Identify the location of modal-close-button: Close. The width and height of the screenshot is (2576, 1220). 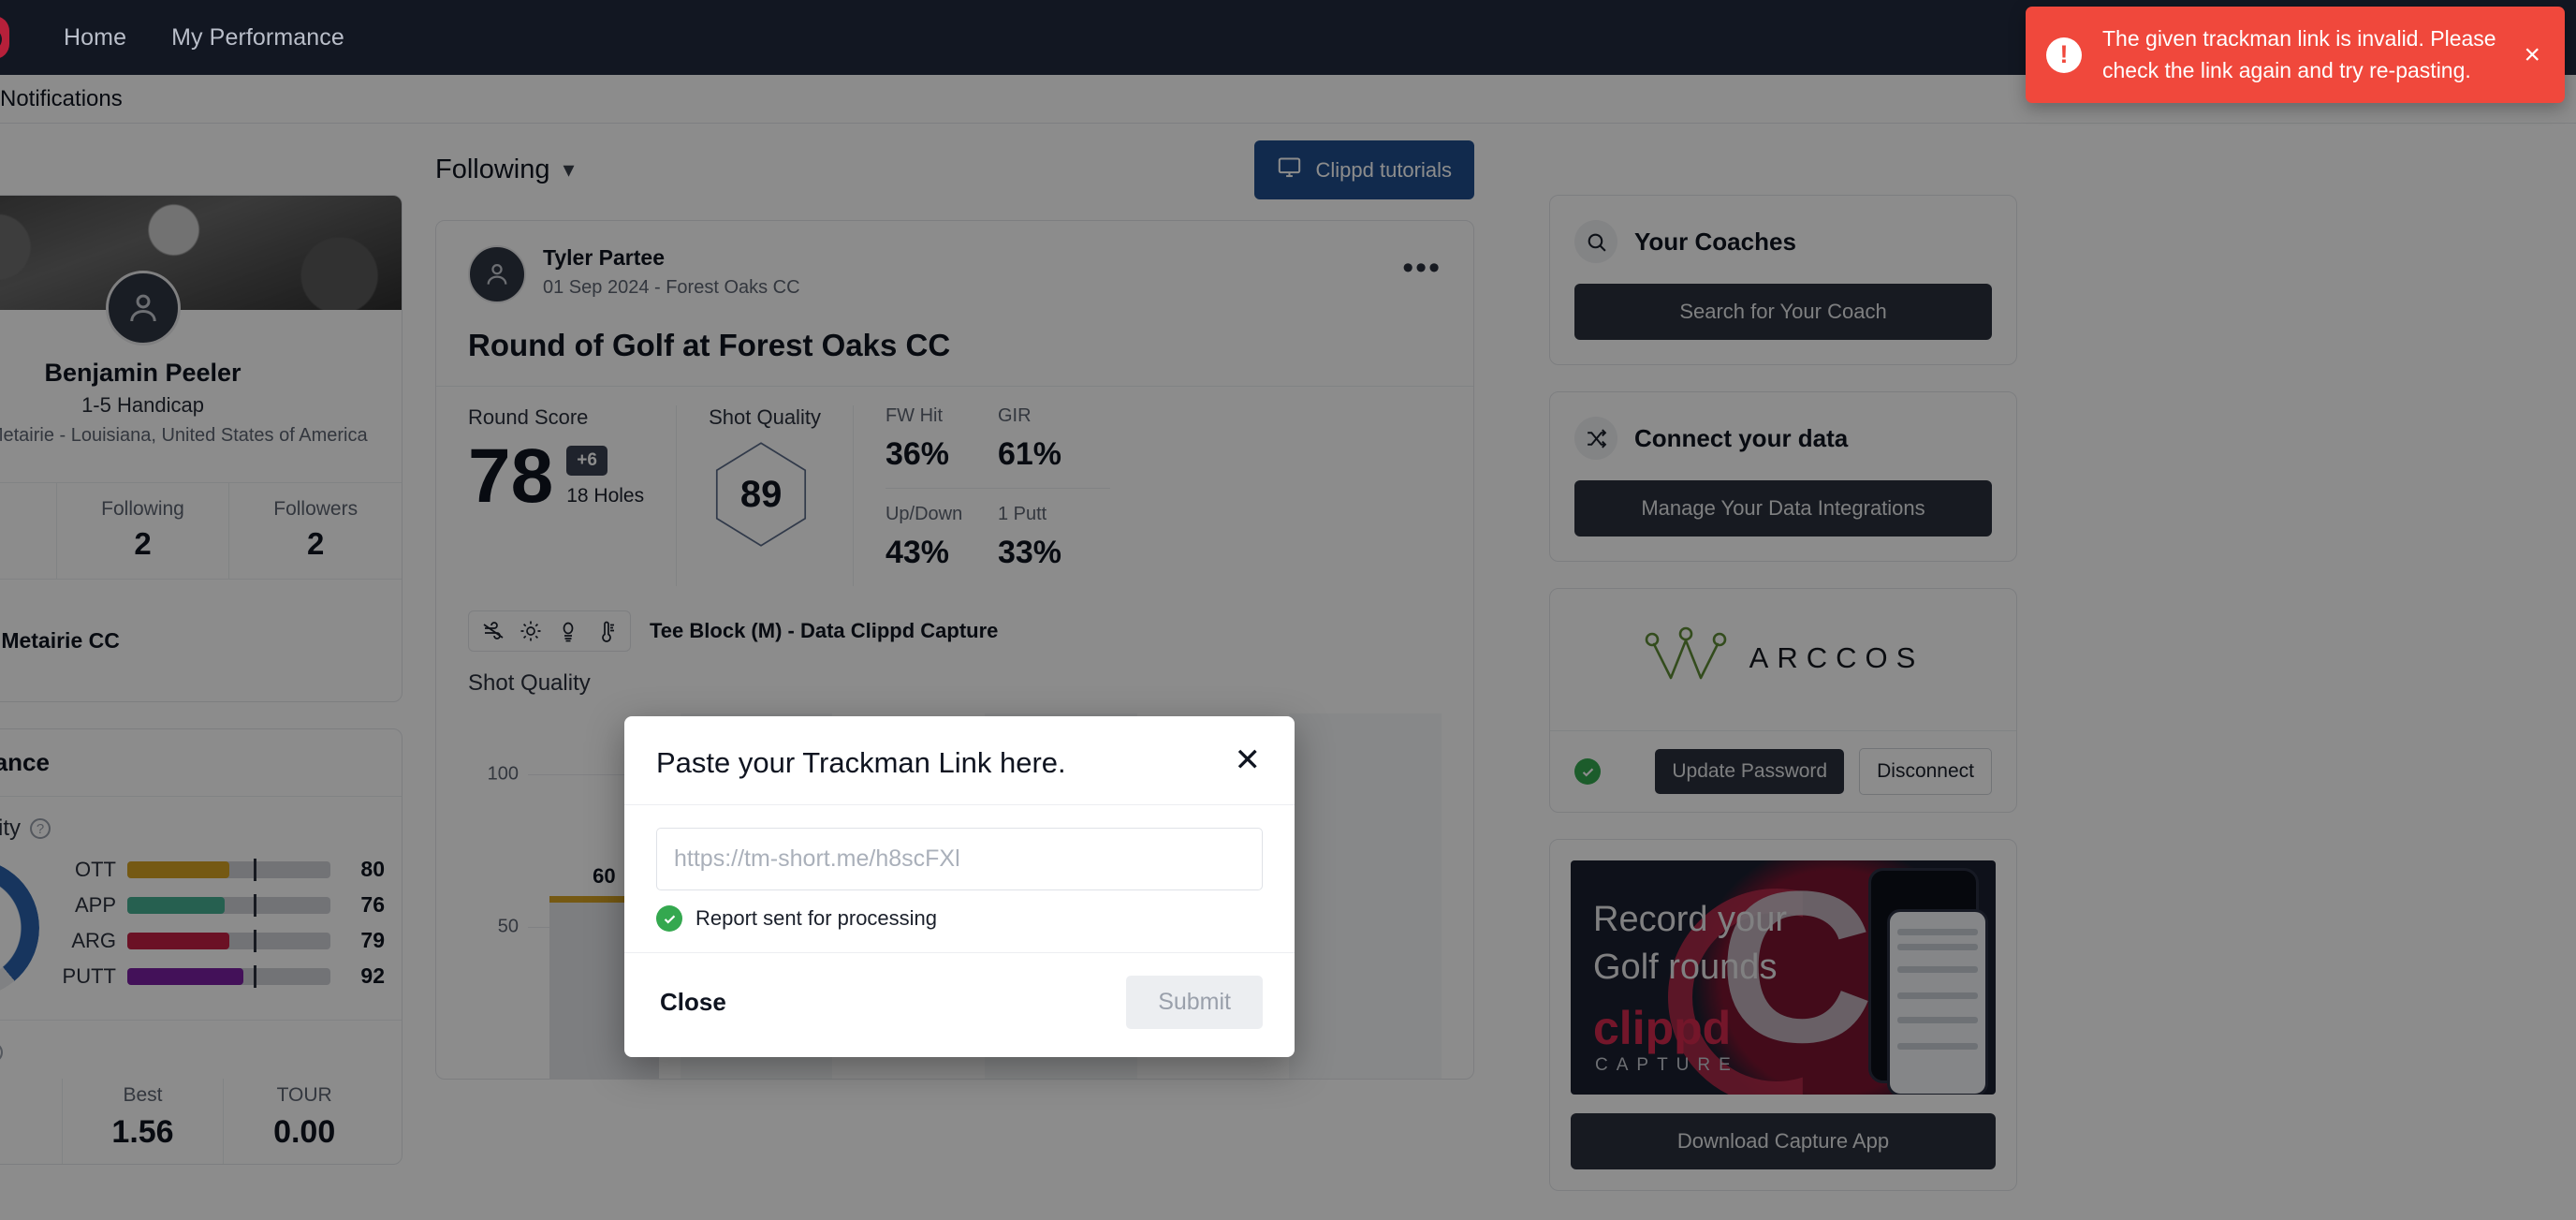
(693, 1002).